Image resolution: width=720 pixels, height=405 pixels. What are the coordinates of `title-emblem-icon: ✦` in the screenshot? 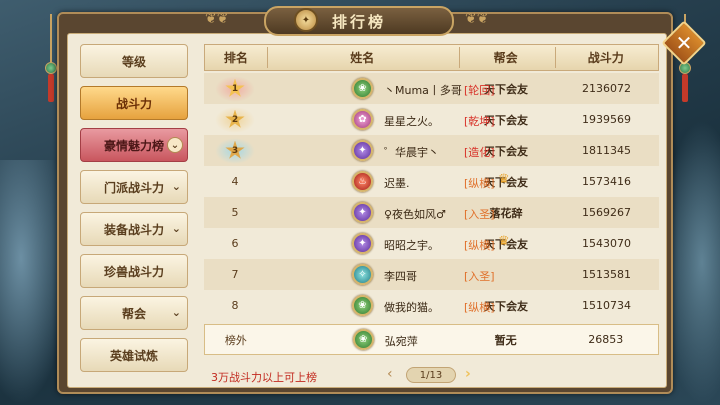 It's located at (306, 20).